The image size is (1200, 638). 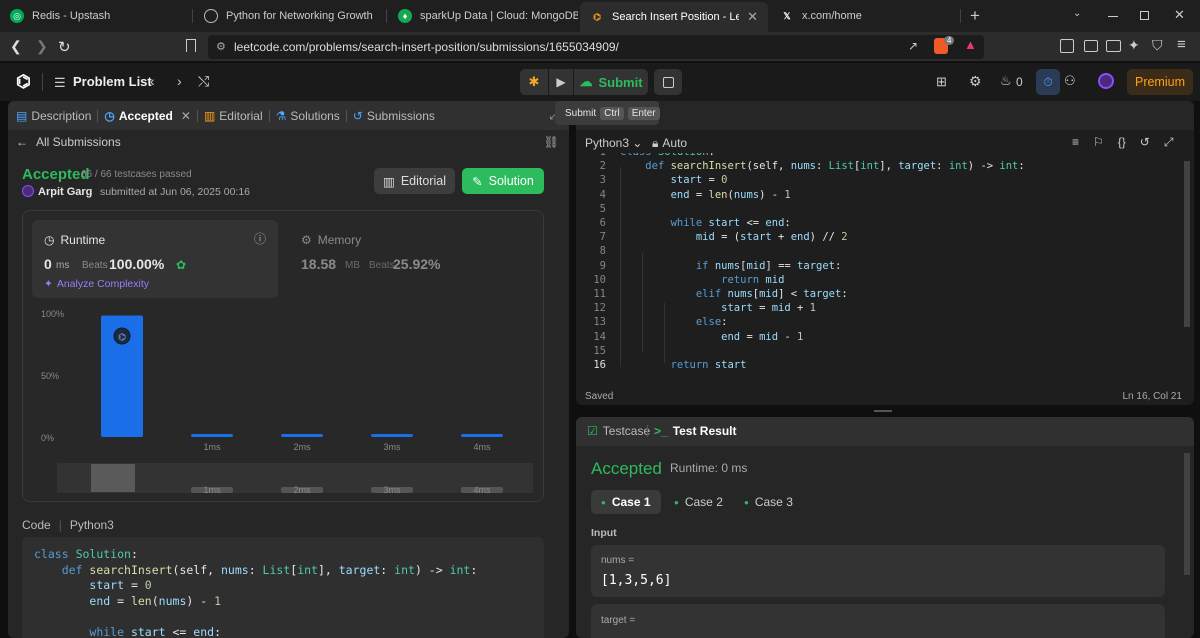 I want to click on back-arrow-icon: ←, so click(x=22, y=142).